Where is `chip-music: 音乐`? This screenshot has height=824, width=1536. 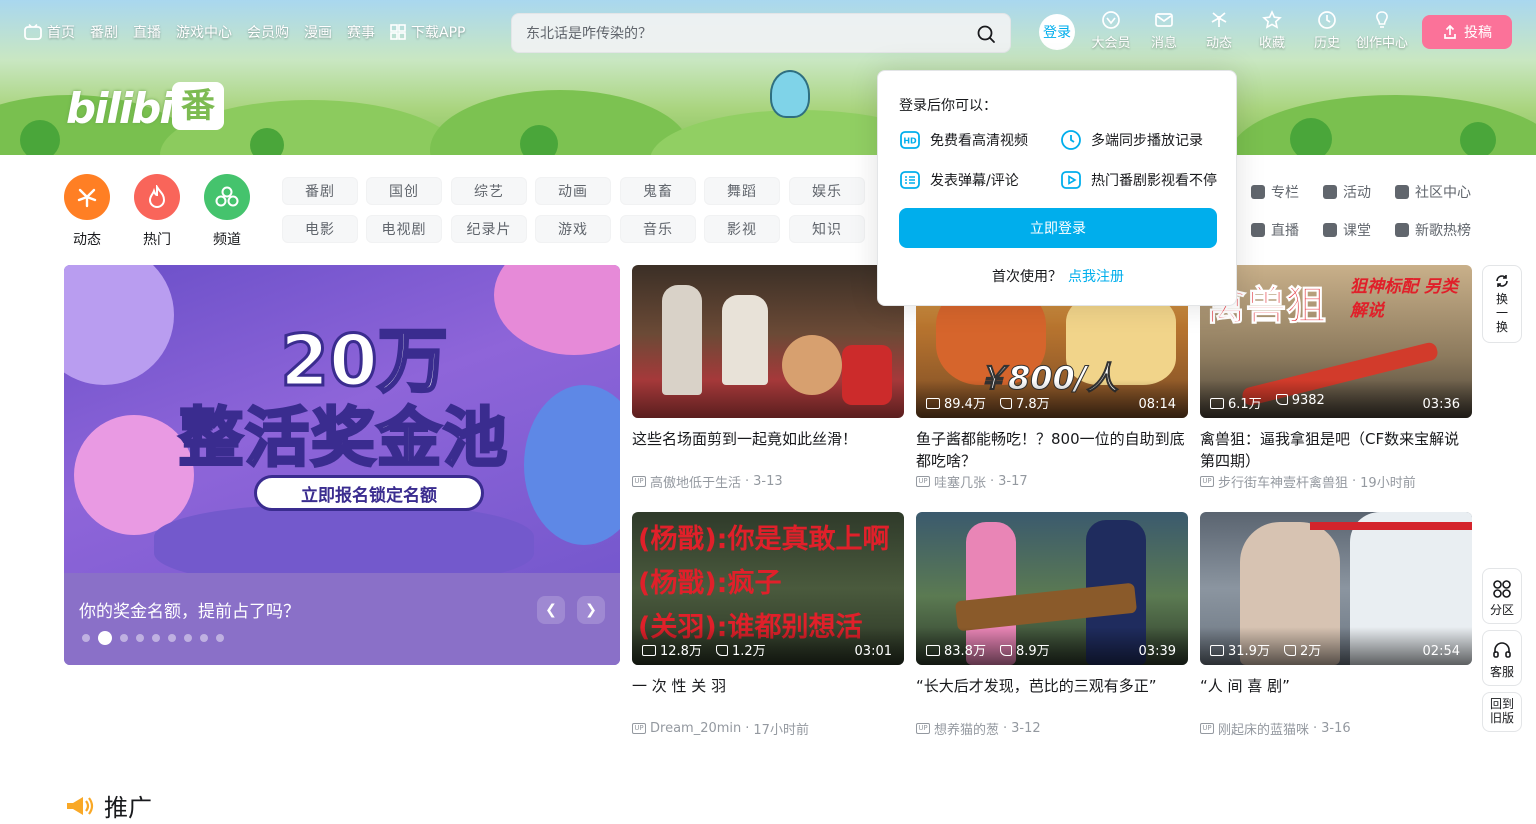
chip-music: 音乐 is located at coordinates (658, 229).